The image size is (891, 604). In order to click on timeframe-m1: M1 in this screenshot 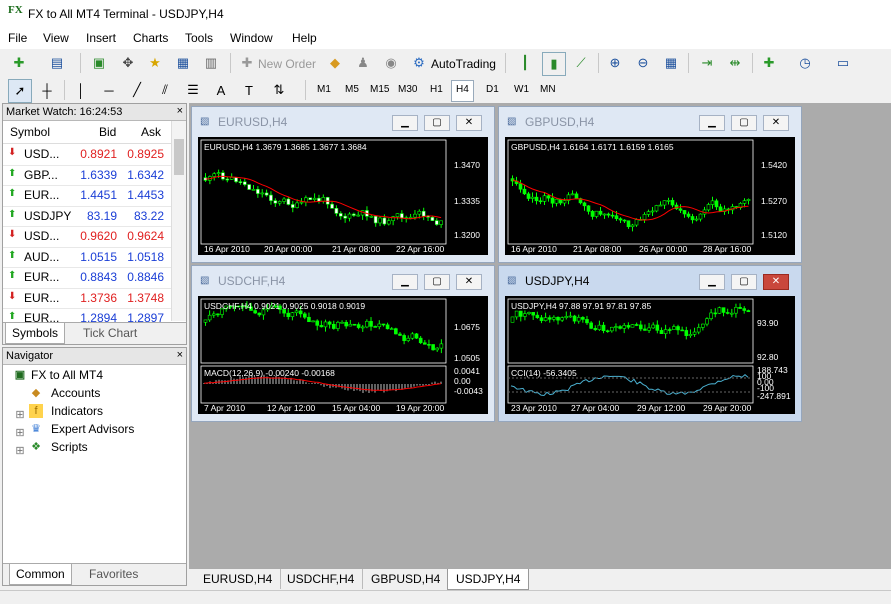, I will do `click(324, 90)`.